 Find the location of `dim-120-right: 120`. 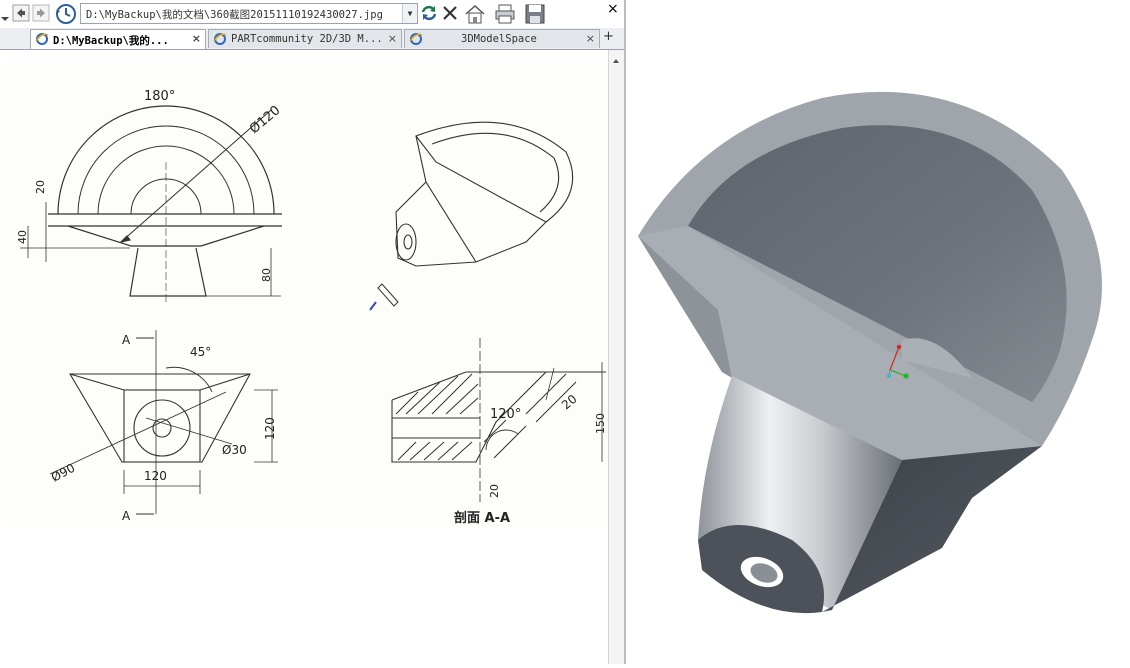

dim-120-right: 120 is located at coordinates (270, 428).